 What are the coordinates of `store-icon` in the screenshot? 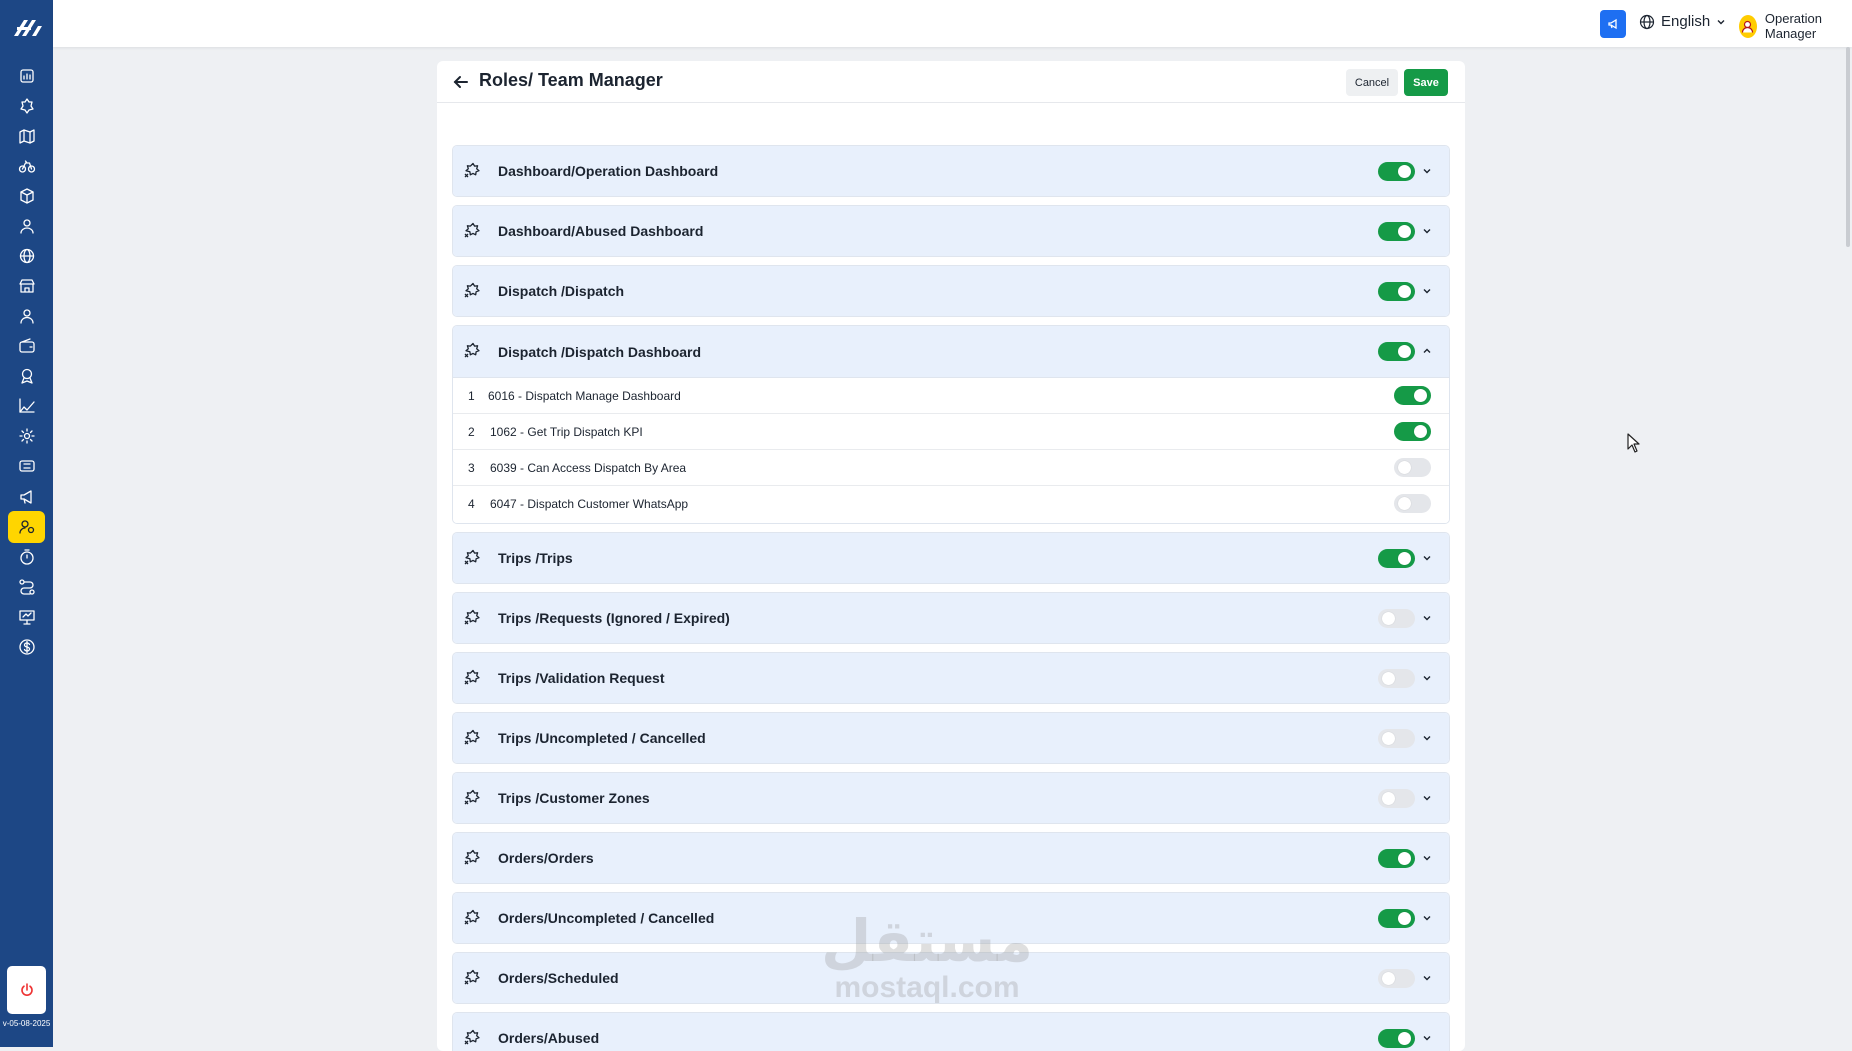 It's located at (26, 286).